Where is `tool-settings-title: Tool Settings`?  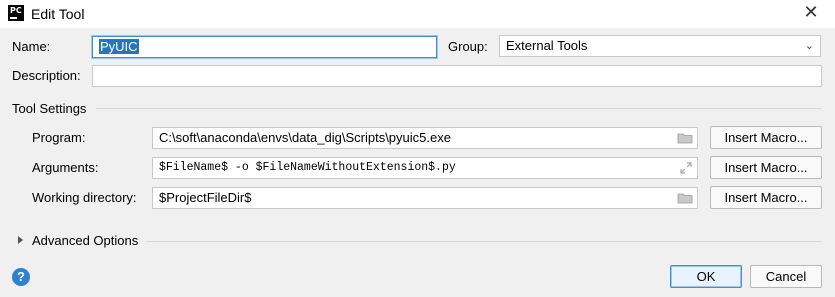 tool-settings-title: Tool Settings is located at coordinates (49, 108).